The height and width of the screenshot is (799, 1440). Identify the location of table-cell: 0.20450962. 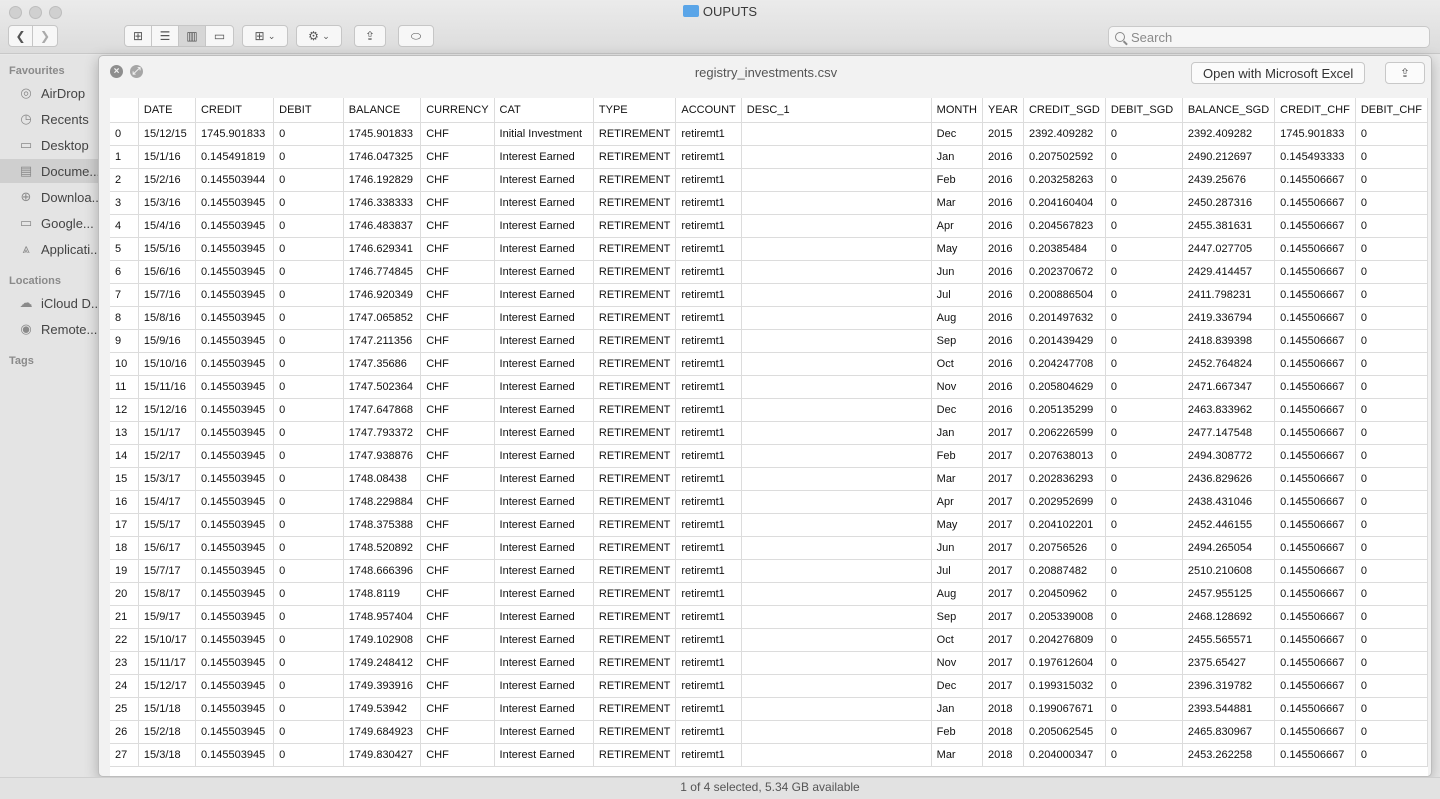
(1064, 594).